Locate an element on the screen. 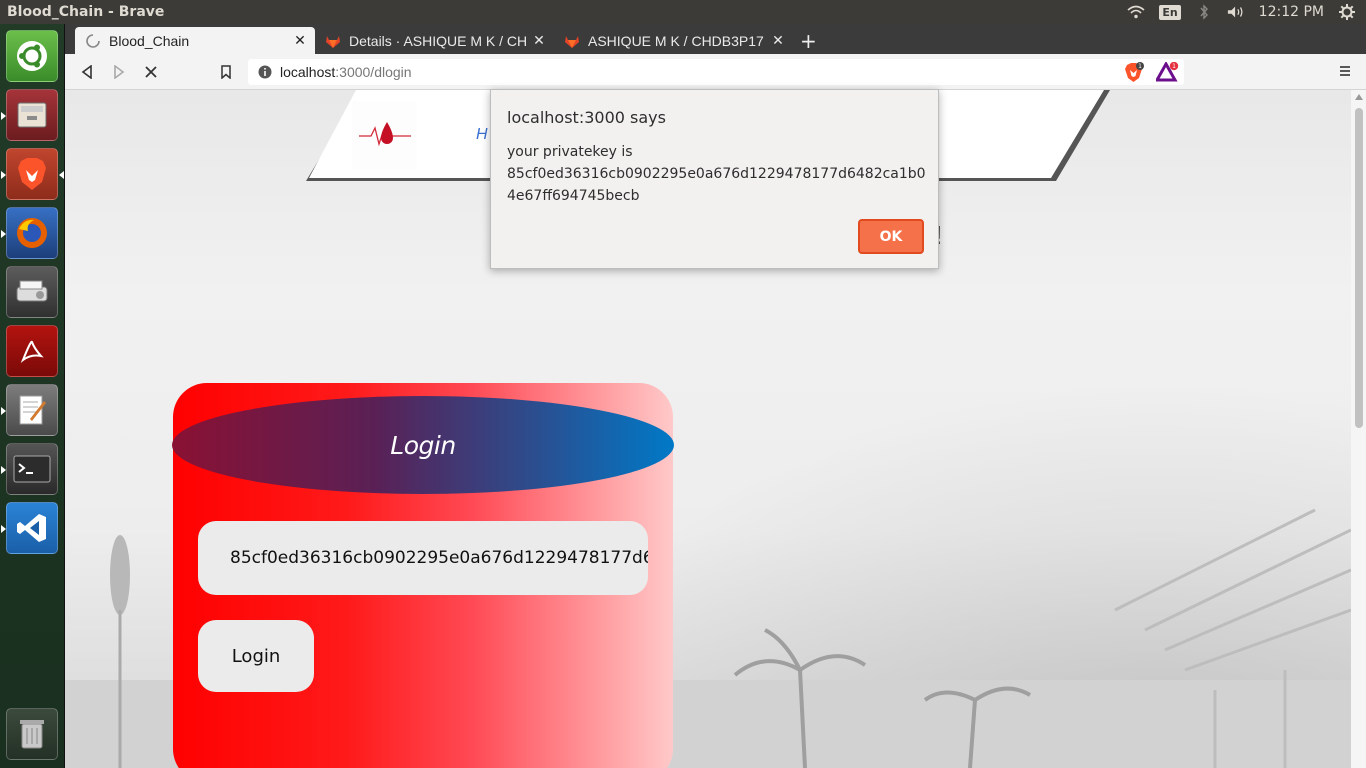 The width and height of the screenshot is (1366, 768). dialog-ok-button: OK is located at coordinates (891, 236).